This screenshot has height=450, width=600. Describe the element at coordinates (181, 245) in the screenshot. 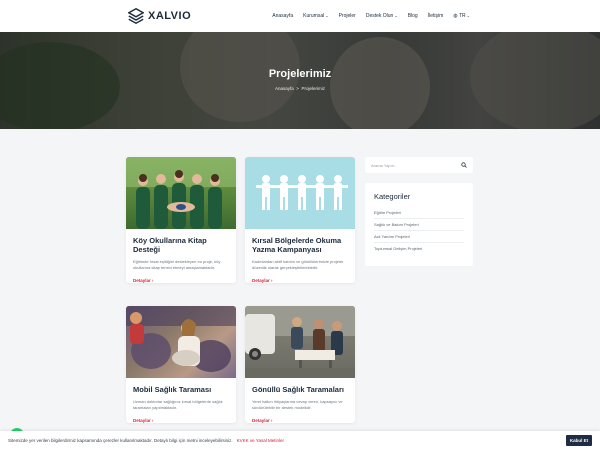

I see `card-title: Köy Okullarına Kitap Desteği` at that location.